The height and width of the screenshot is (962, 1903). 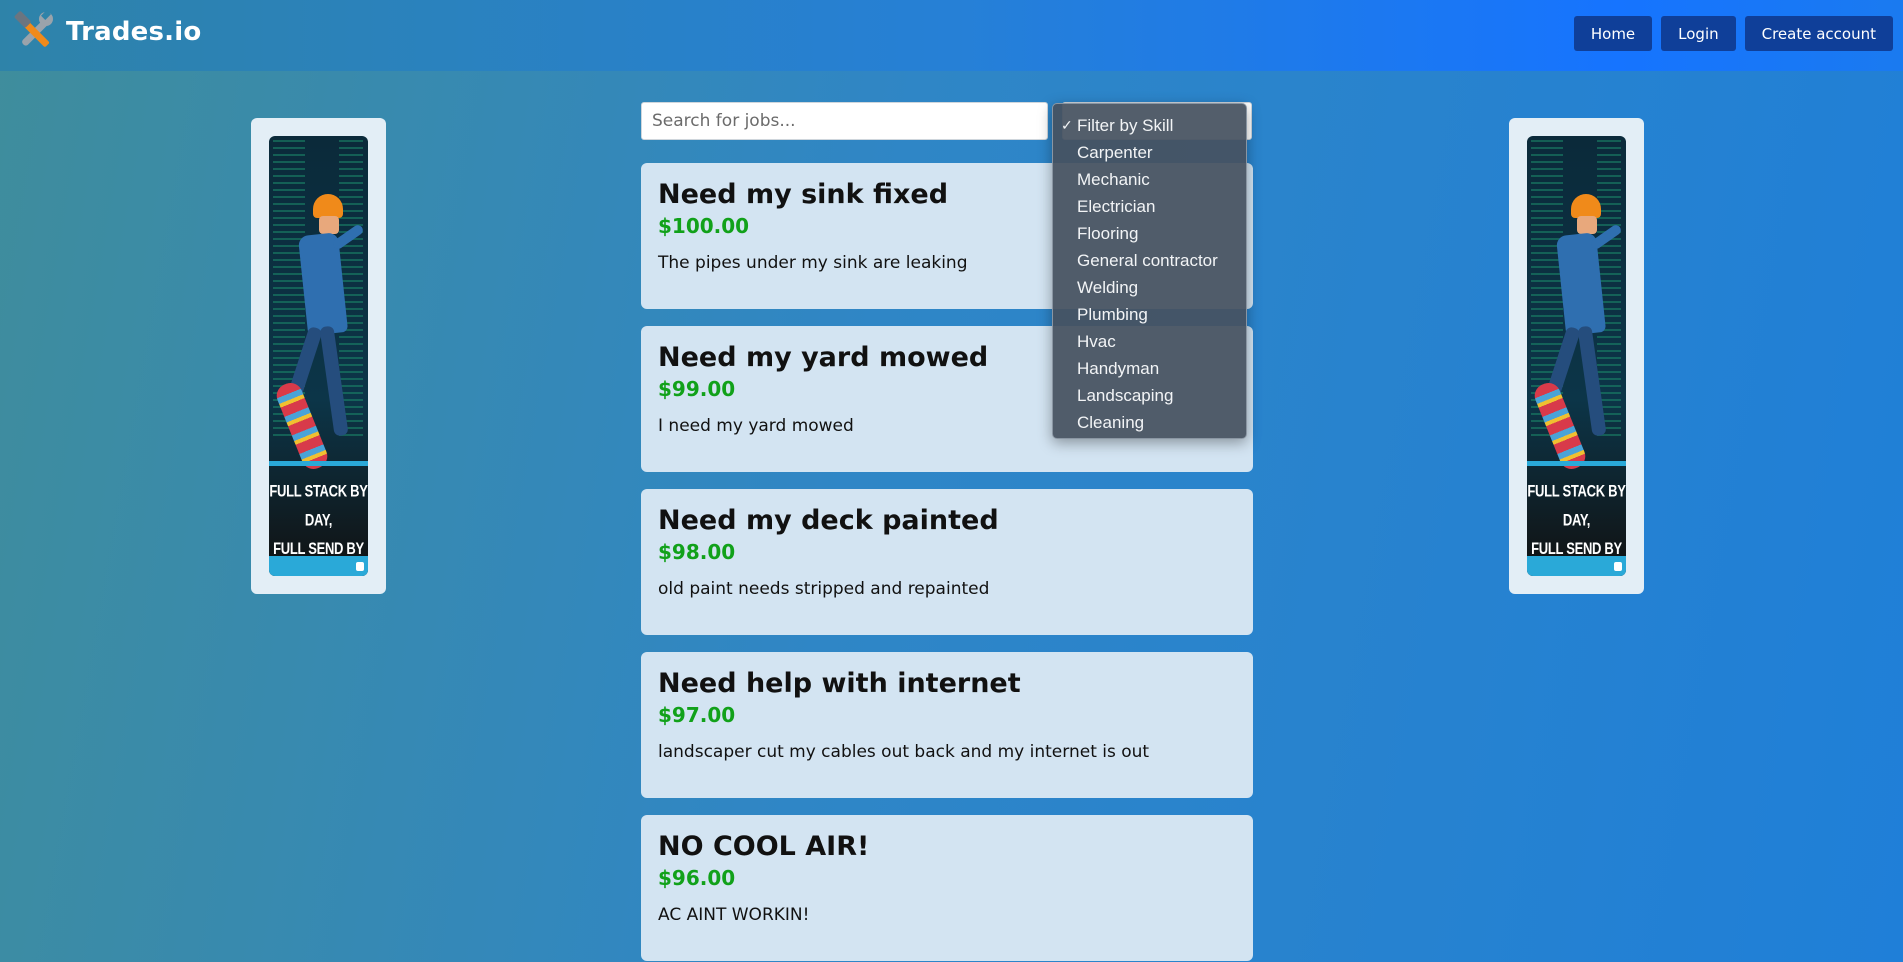 I want to click on ad-banner-left: FULL STACK BY DAY, FULL SEND BY NIGHT, so click(x=318, y=356).